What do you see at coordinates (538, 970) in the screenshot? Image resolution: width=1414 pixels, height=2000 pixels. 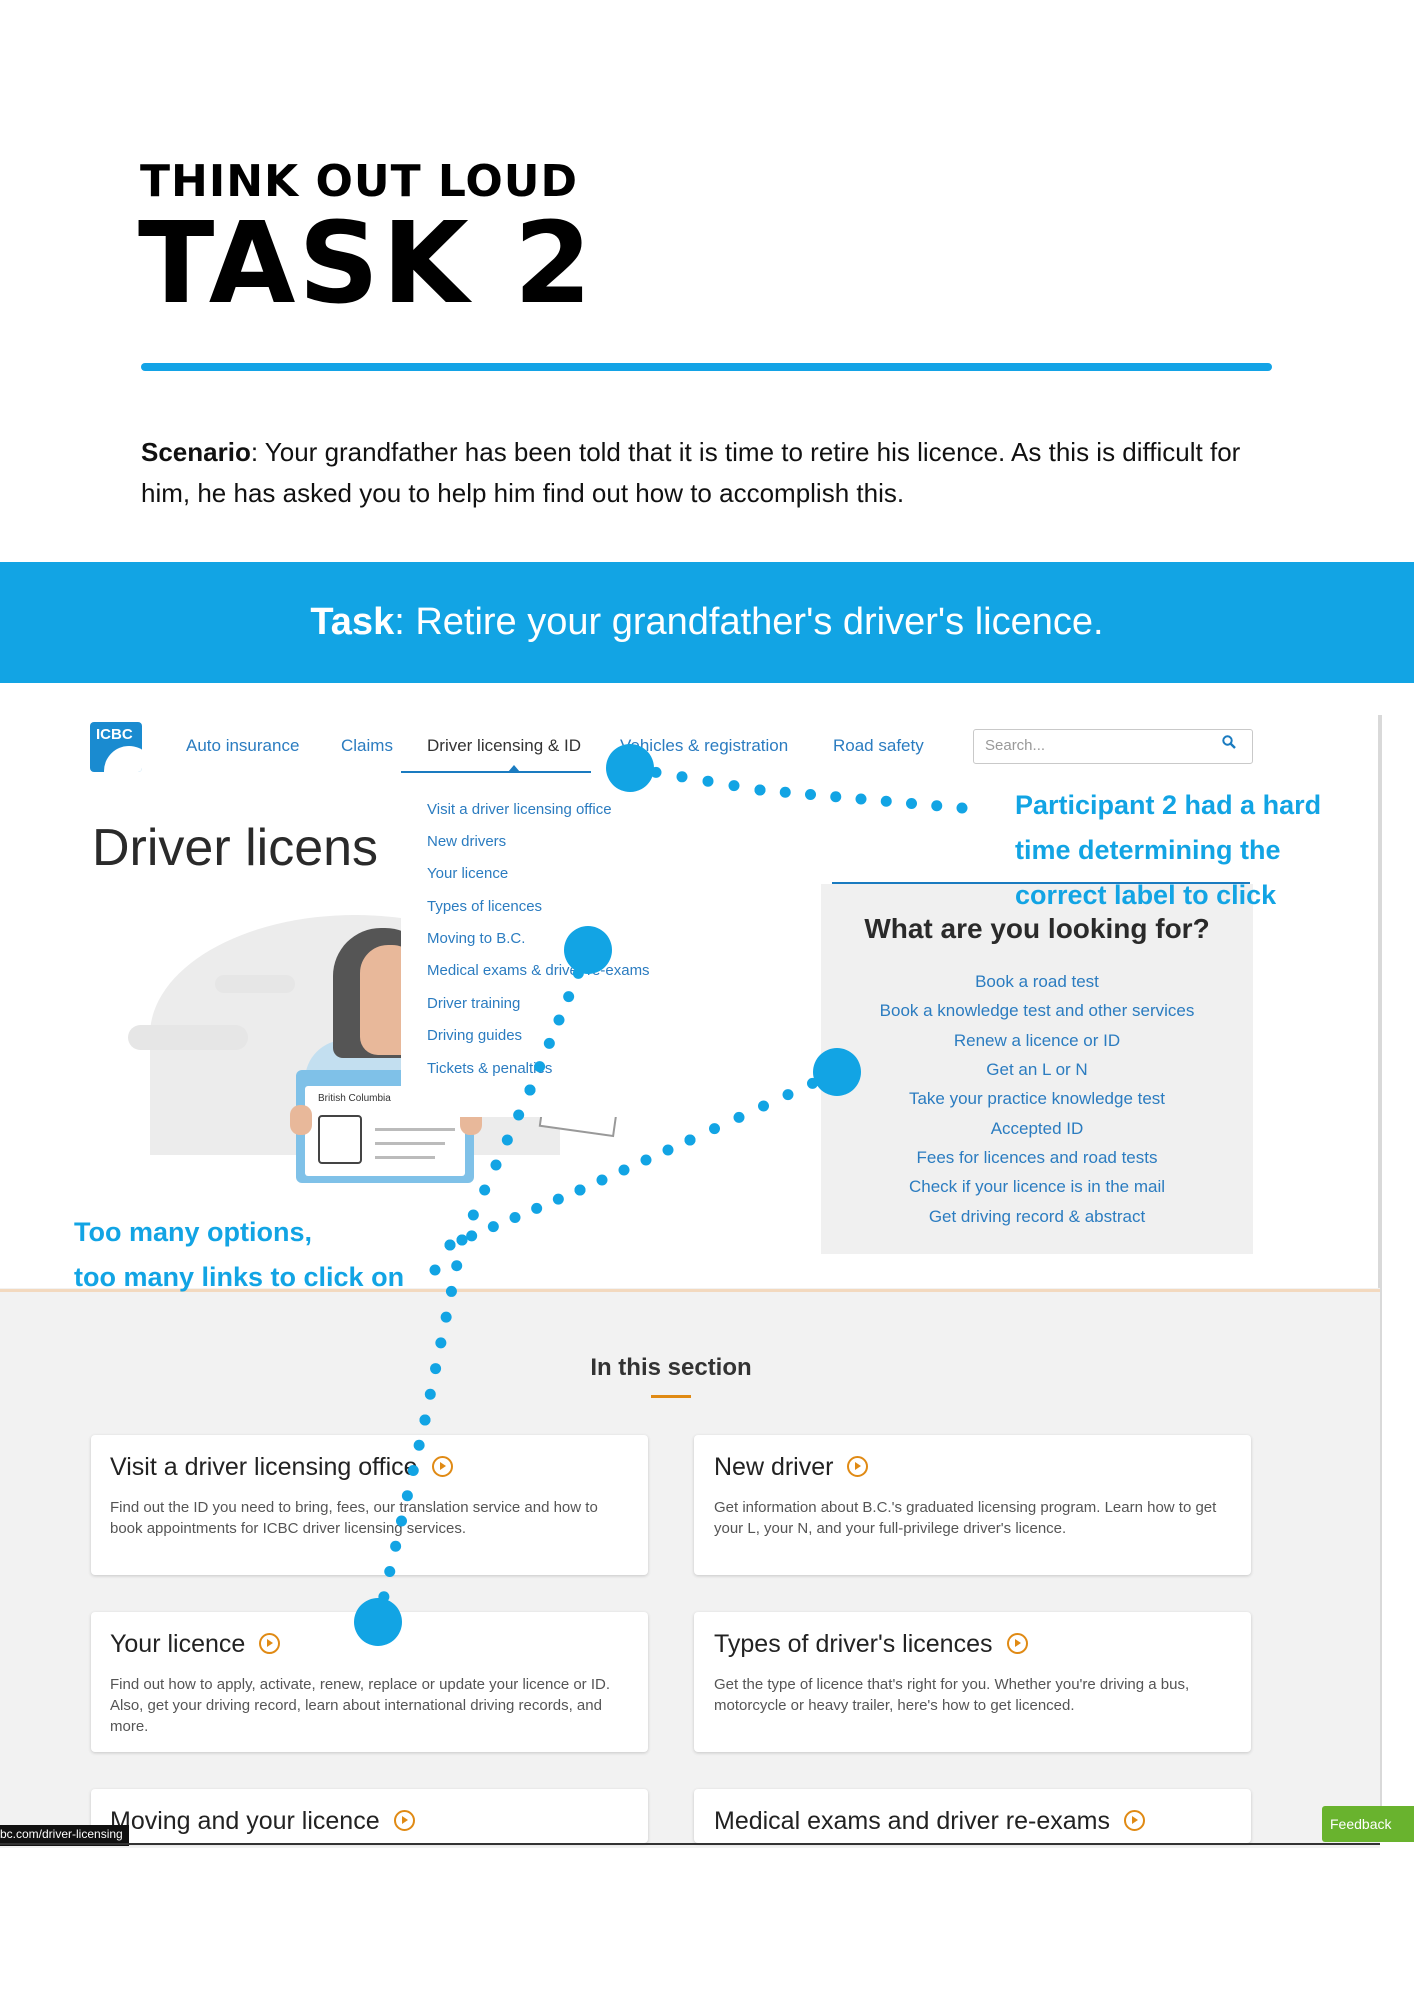 I see `dropdown-item: Medical exams & driver re-exams` at bounding box center [538, 970].